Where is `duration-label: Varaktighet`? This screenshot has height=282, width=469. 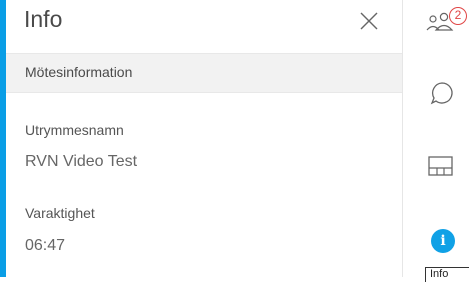 duration-label: Varaktighet is located at coordinates (60, 213).